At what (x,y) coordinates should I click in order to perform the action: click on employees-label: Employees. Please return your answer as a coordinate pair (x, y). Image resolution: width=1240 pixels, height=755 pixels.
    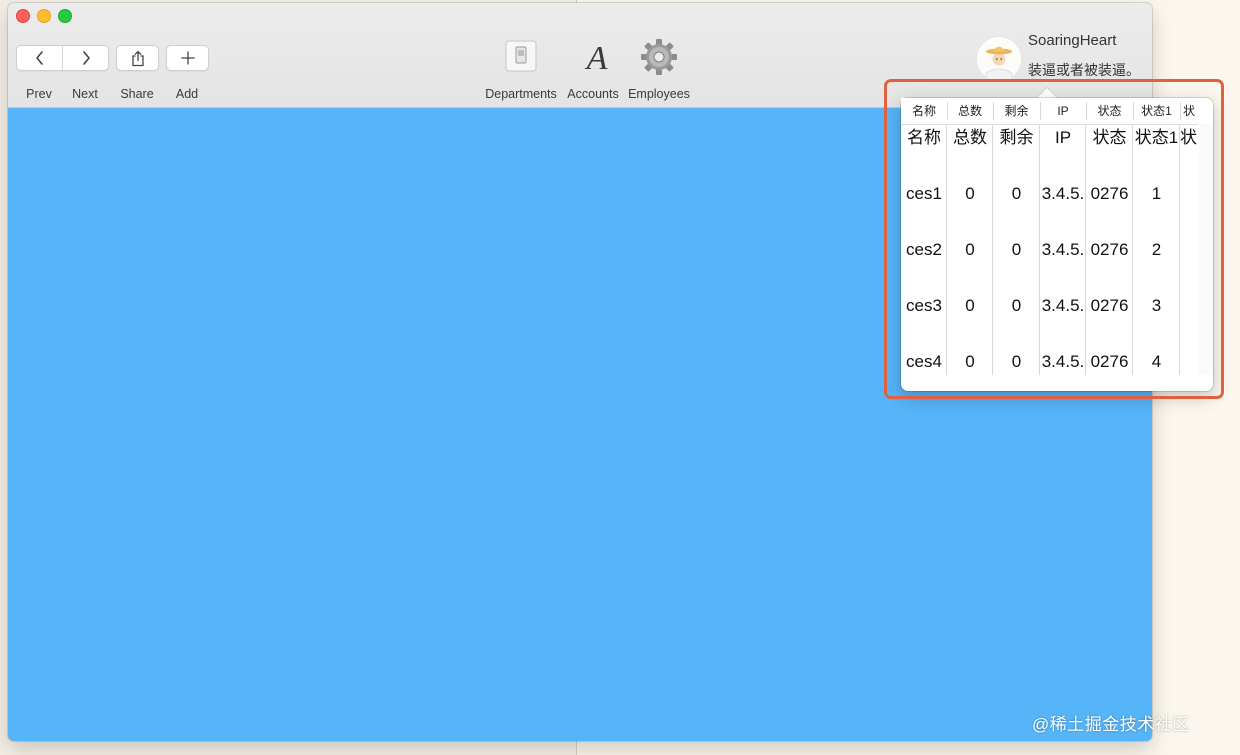
    Looking at the image, I should click on (659, 94).